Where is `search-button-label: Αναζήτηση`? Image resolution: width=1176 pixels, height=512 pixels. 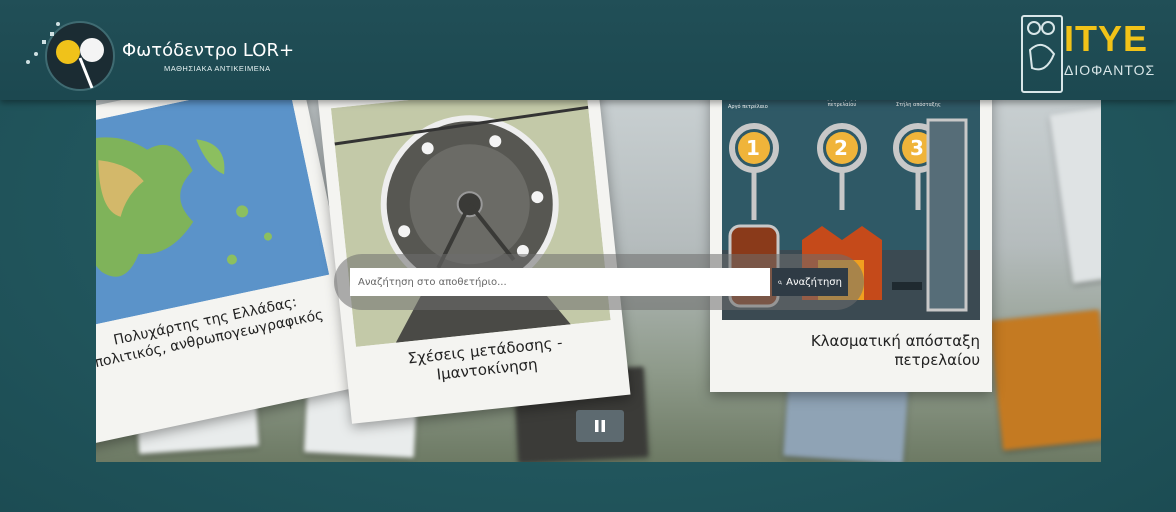
search-button-label: Αναζήτηση is located at coordinates (814, 282).